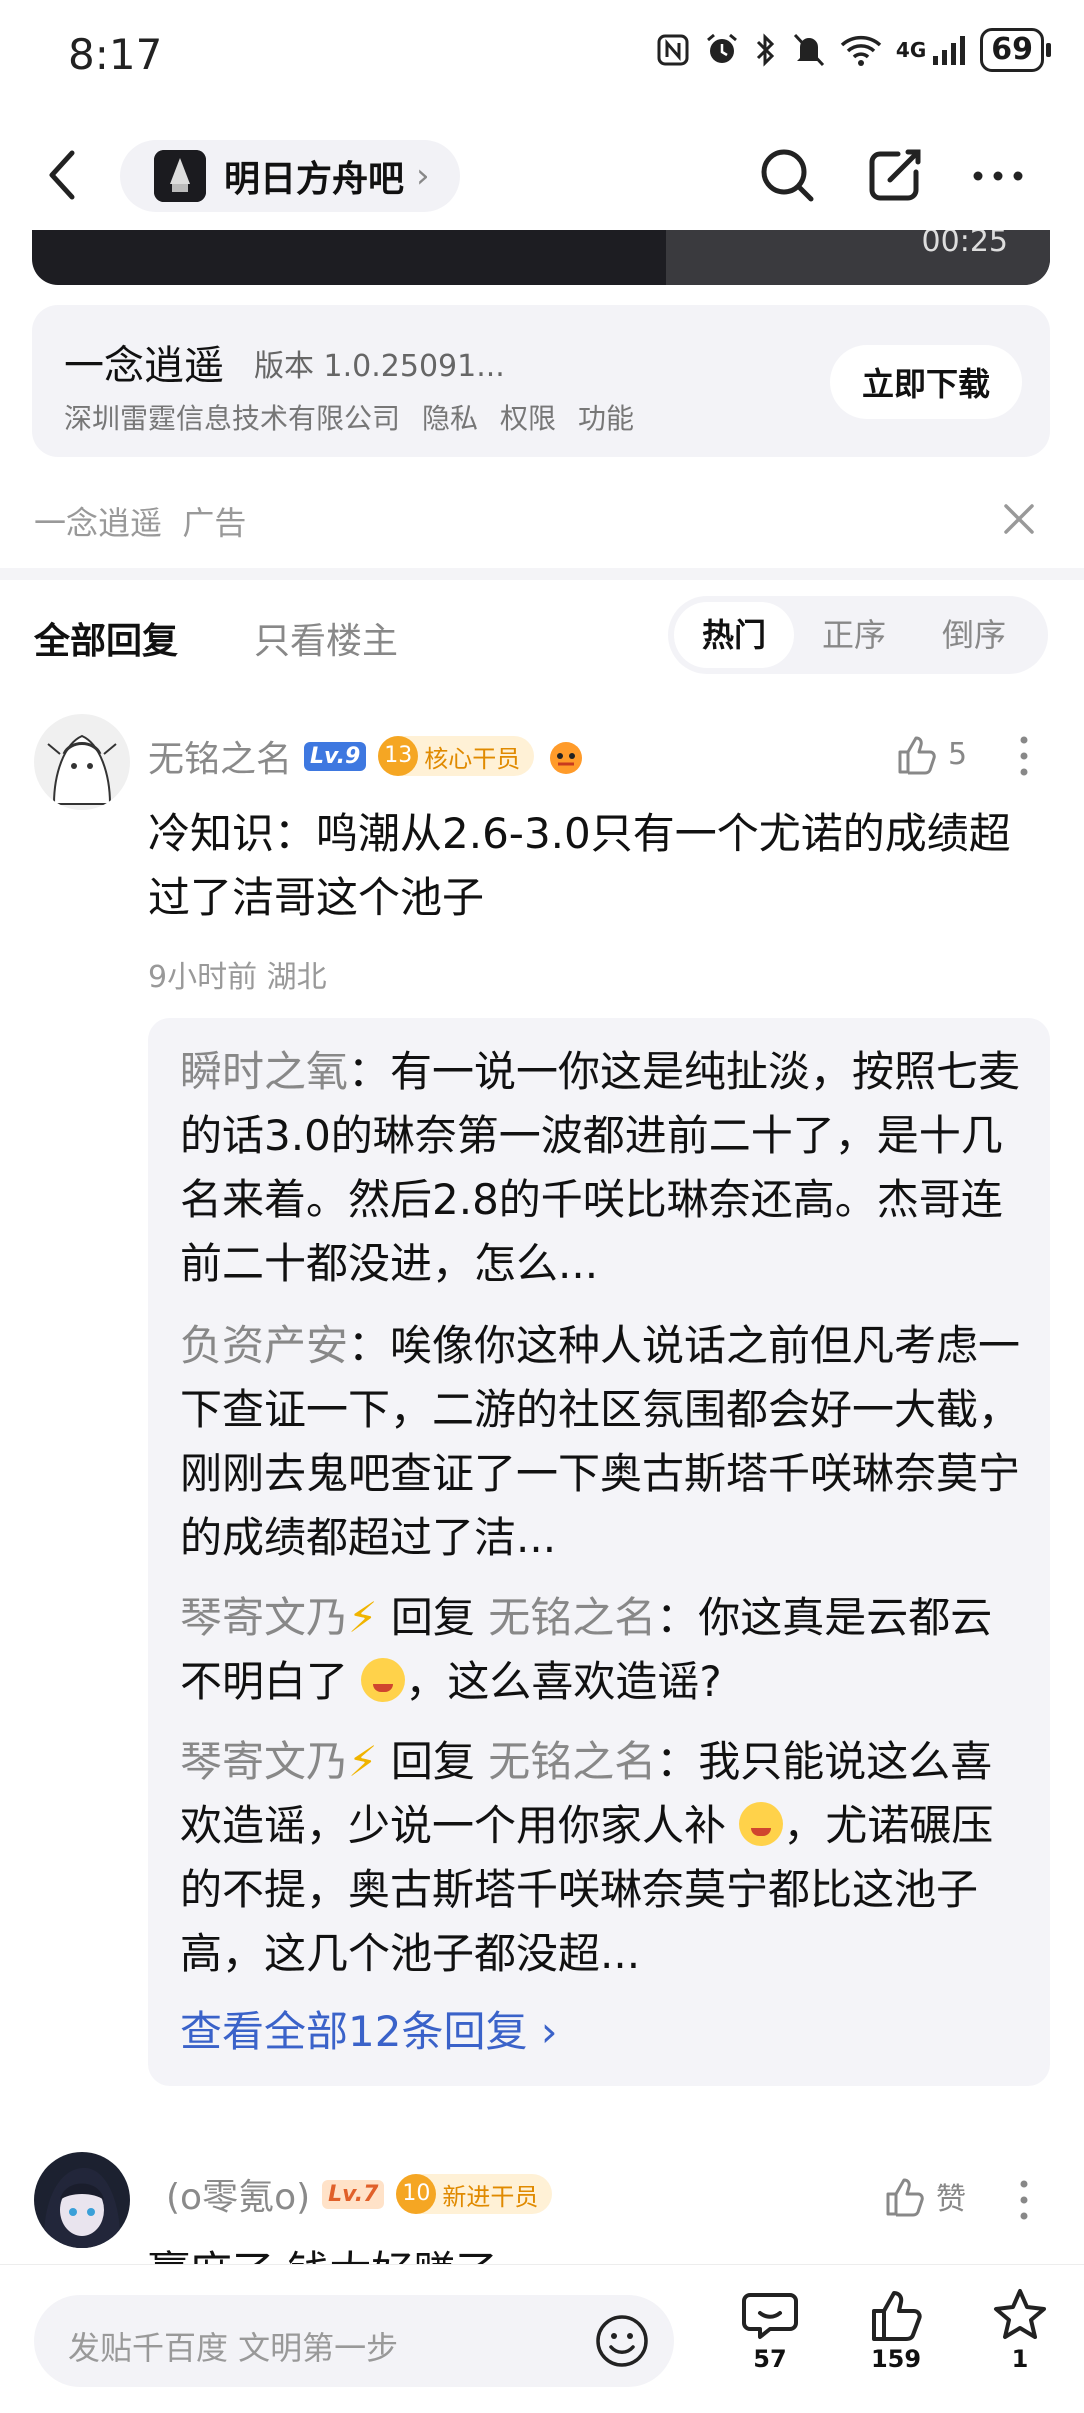 The image size is (1084, 2413). I want to click on post-like-button: 159, so click(896, 2329).